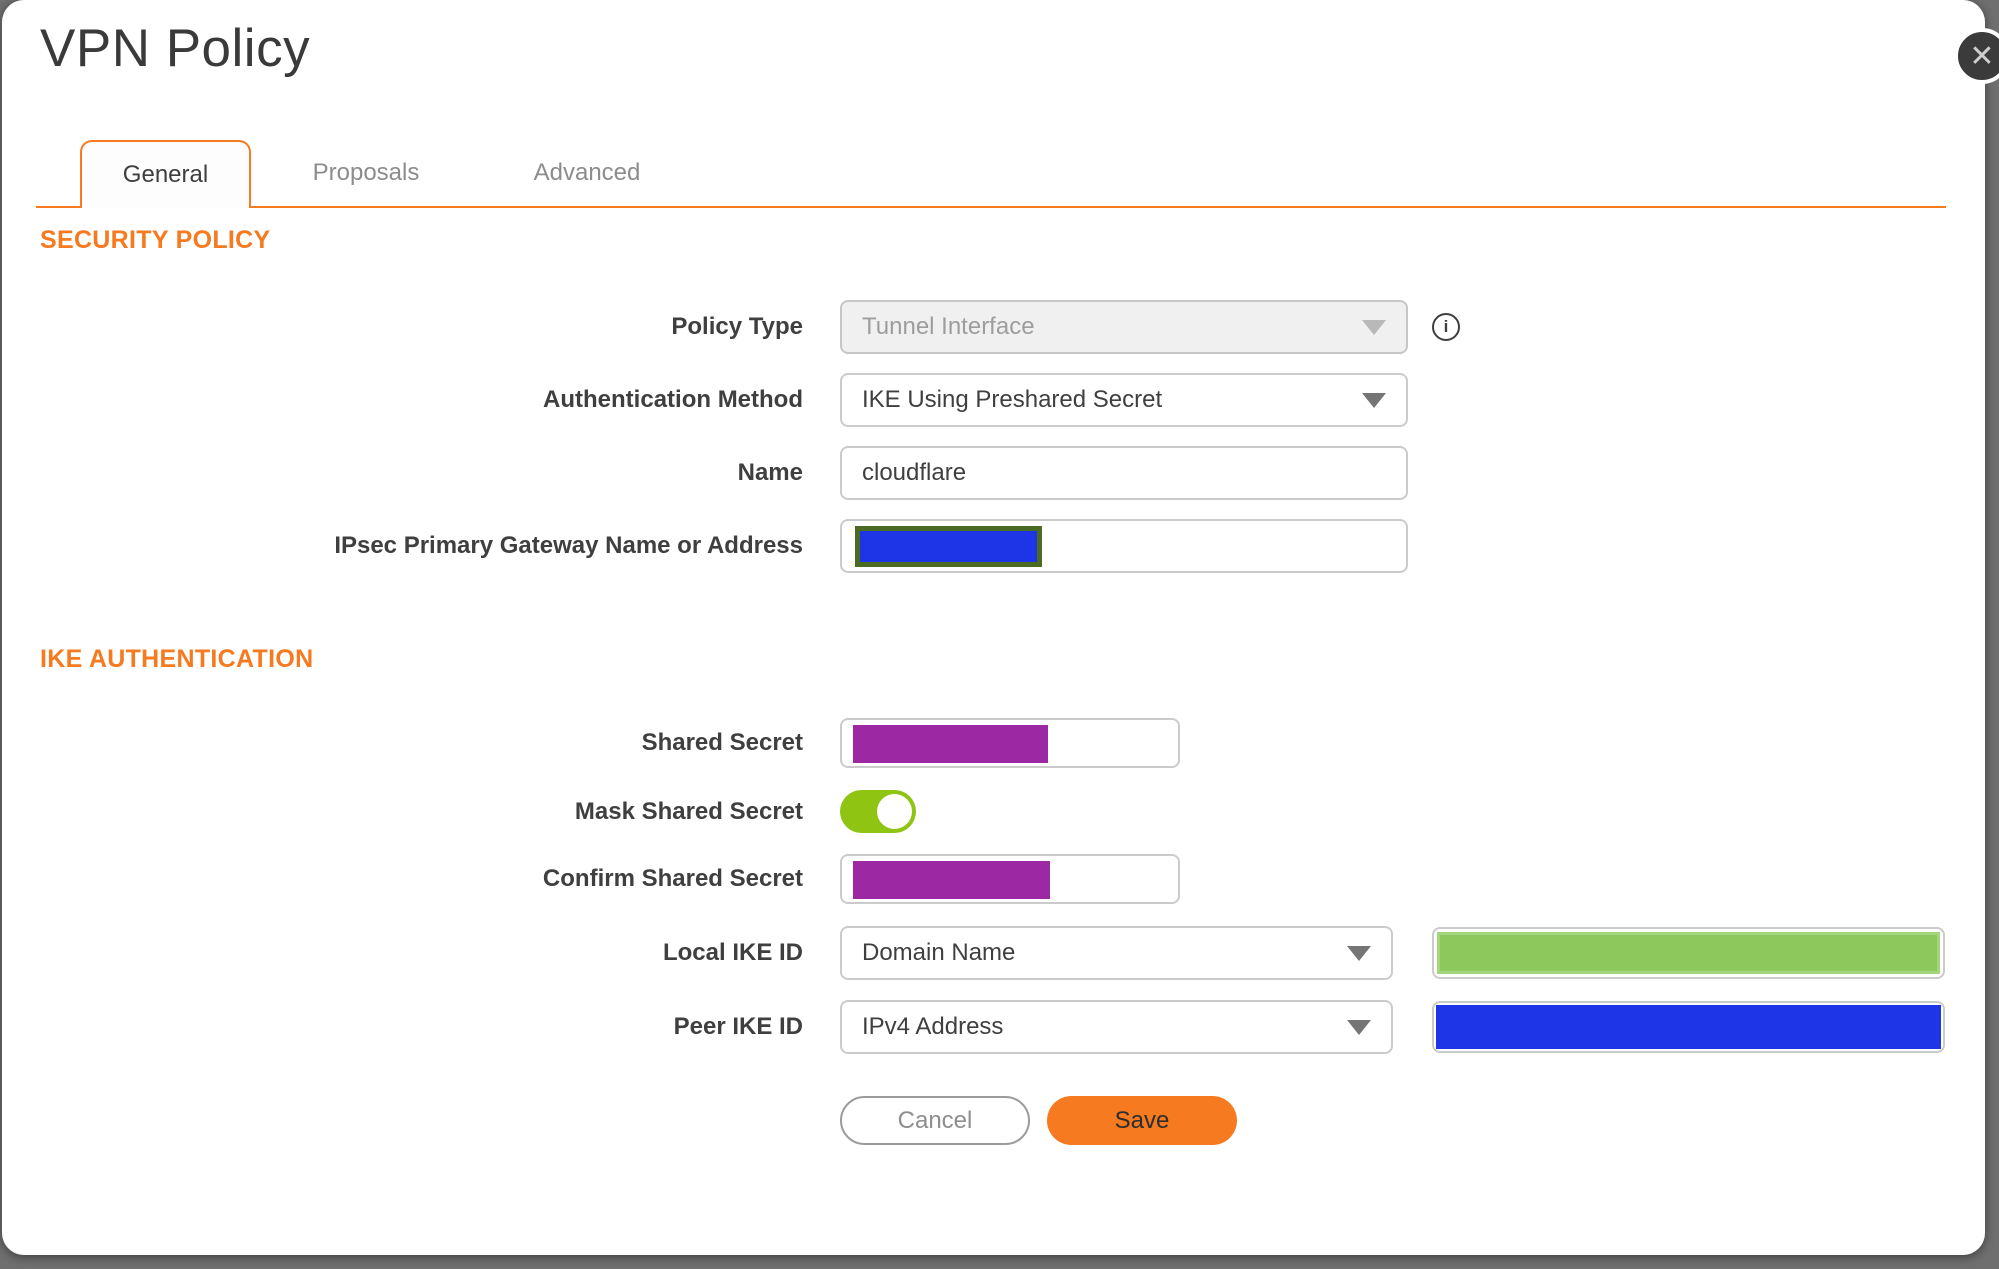 The height and width of the screenshot is (1269, 1999). I want to click on auth-method-select: IKE Using Preshared Secret, so click(1124, 400).